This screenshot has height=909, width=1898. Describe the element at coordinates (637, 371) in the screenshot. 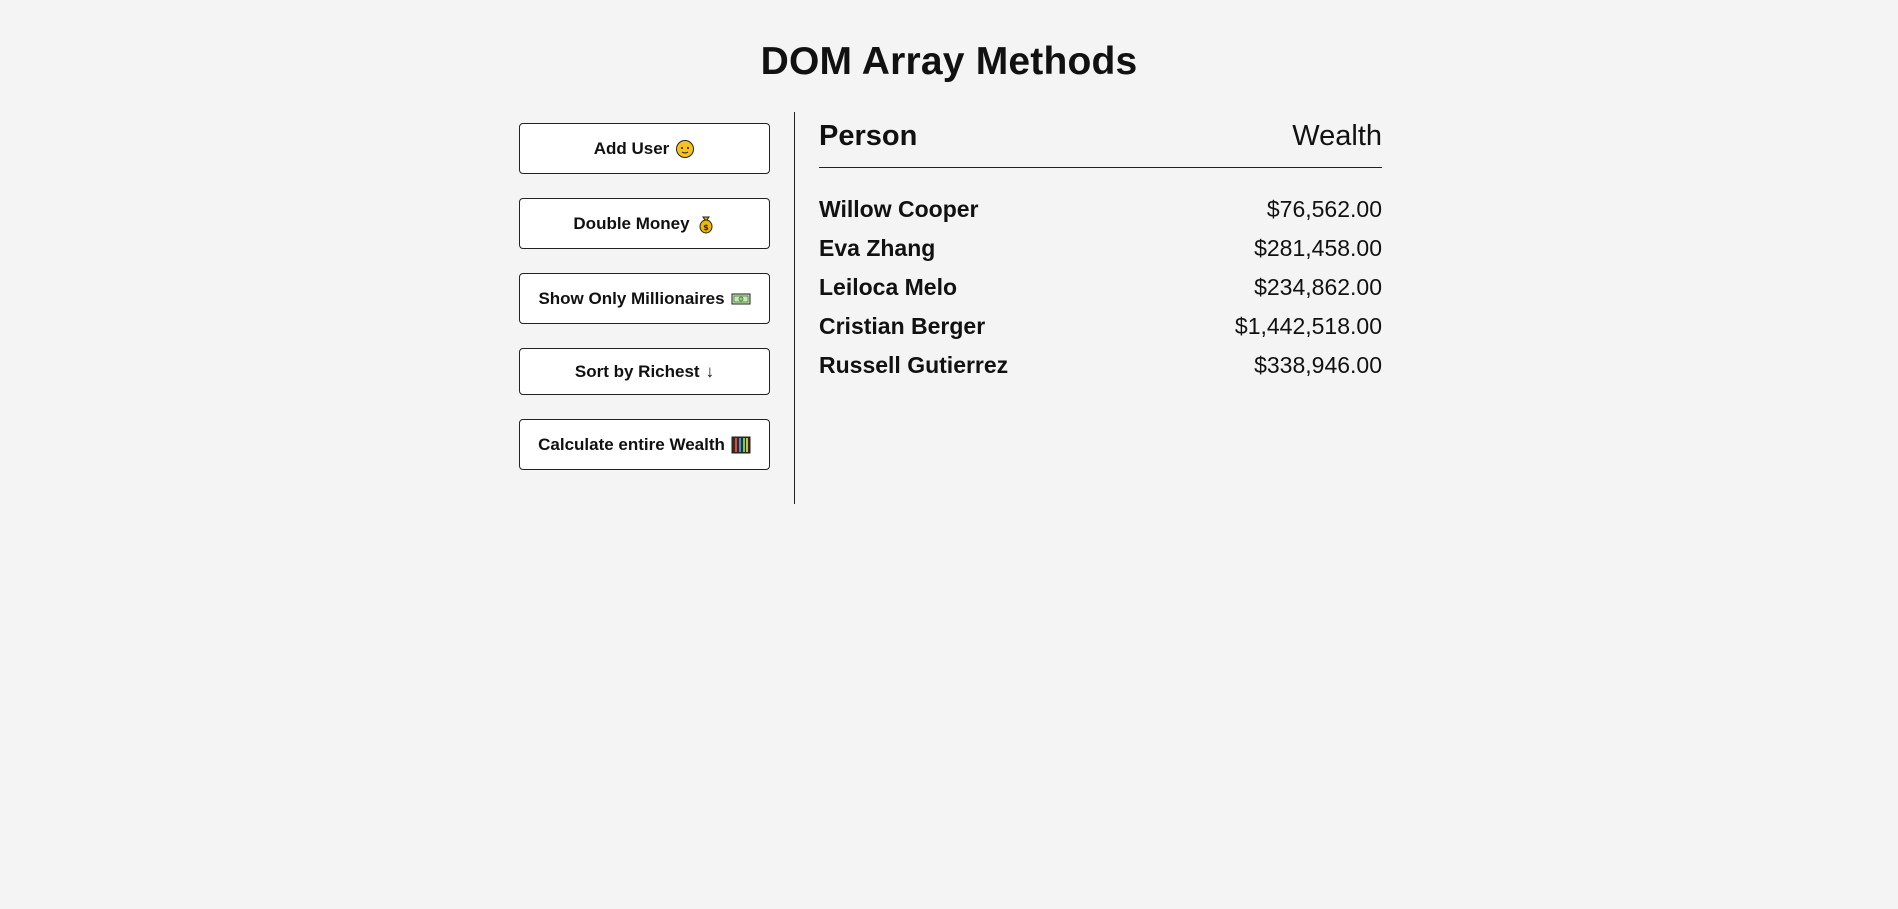

I see `sort-richest-label: Sort by Richest` at that location.